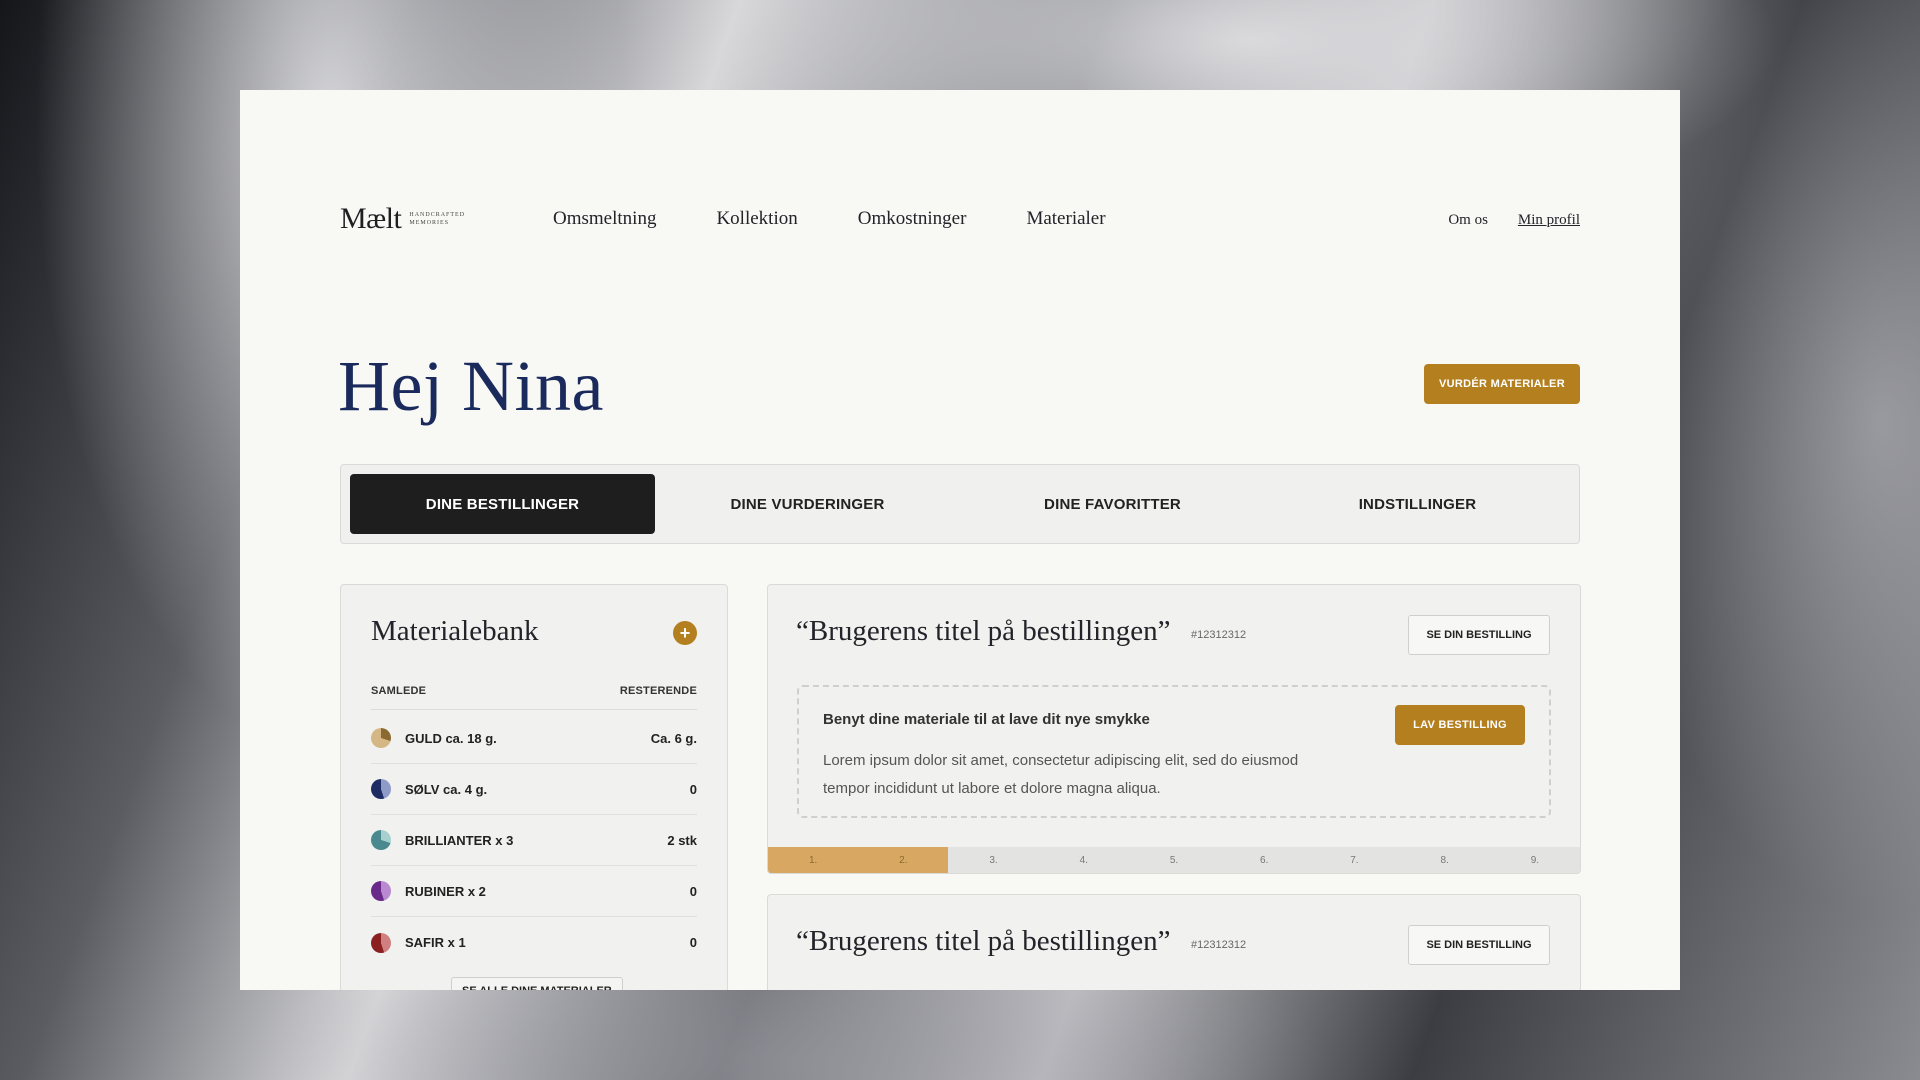 The image size is (1920, 1080). Describe the element at coordinates (451, 738) in the screenshot. I see `material-name: GULD ca. 18 g.` at that location.